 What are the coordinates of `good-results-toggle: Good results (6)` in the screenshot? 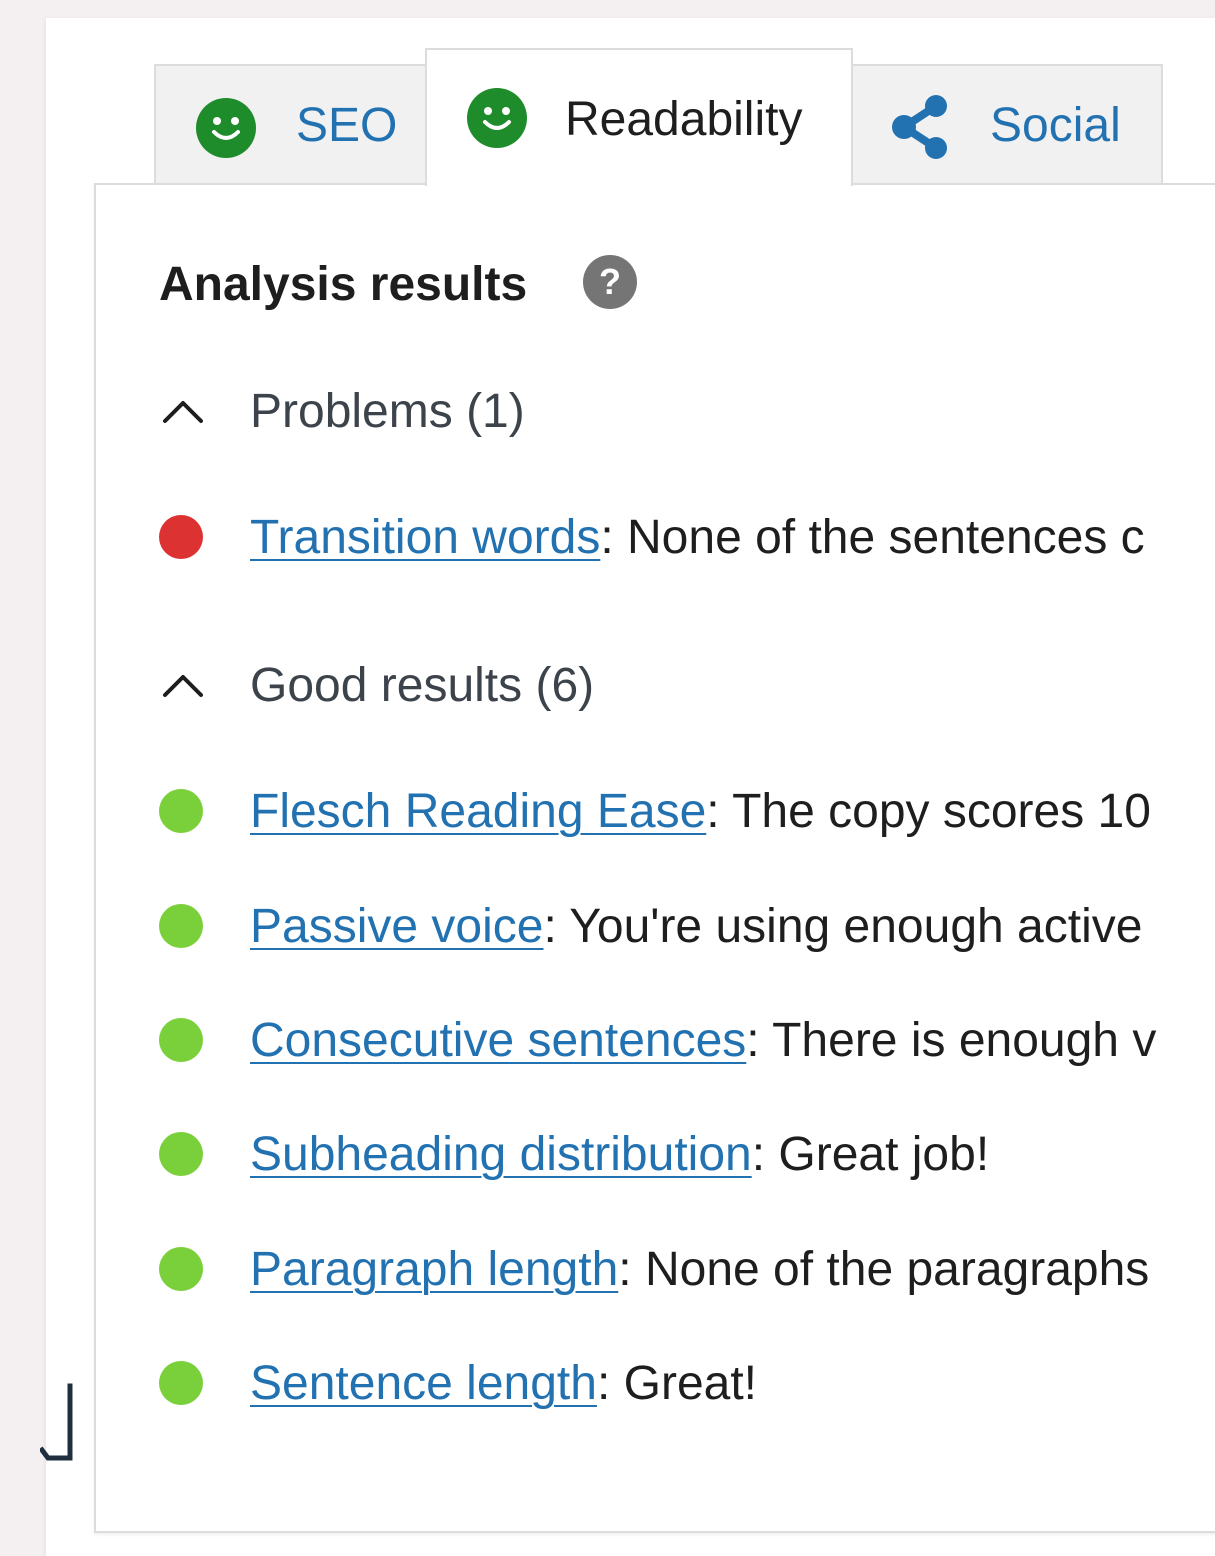 It's located at (376, 685).